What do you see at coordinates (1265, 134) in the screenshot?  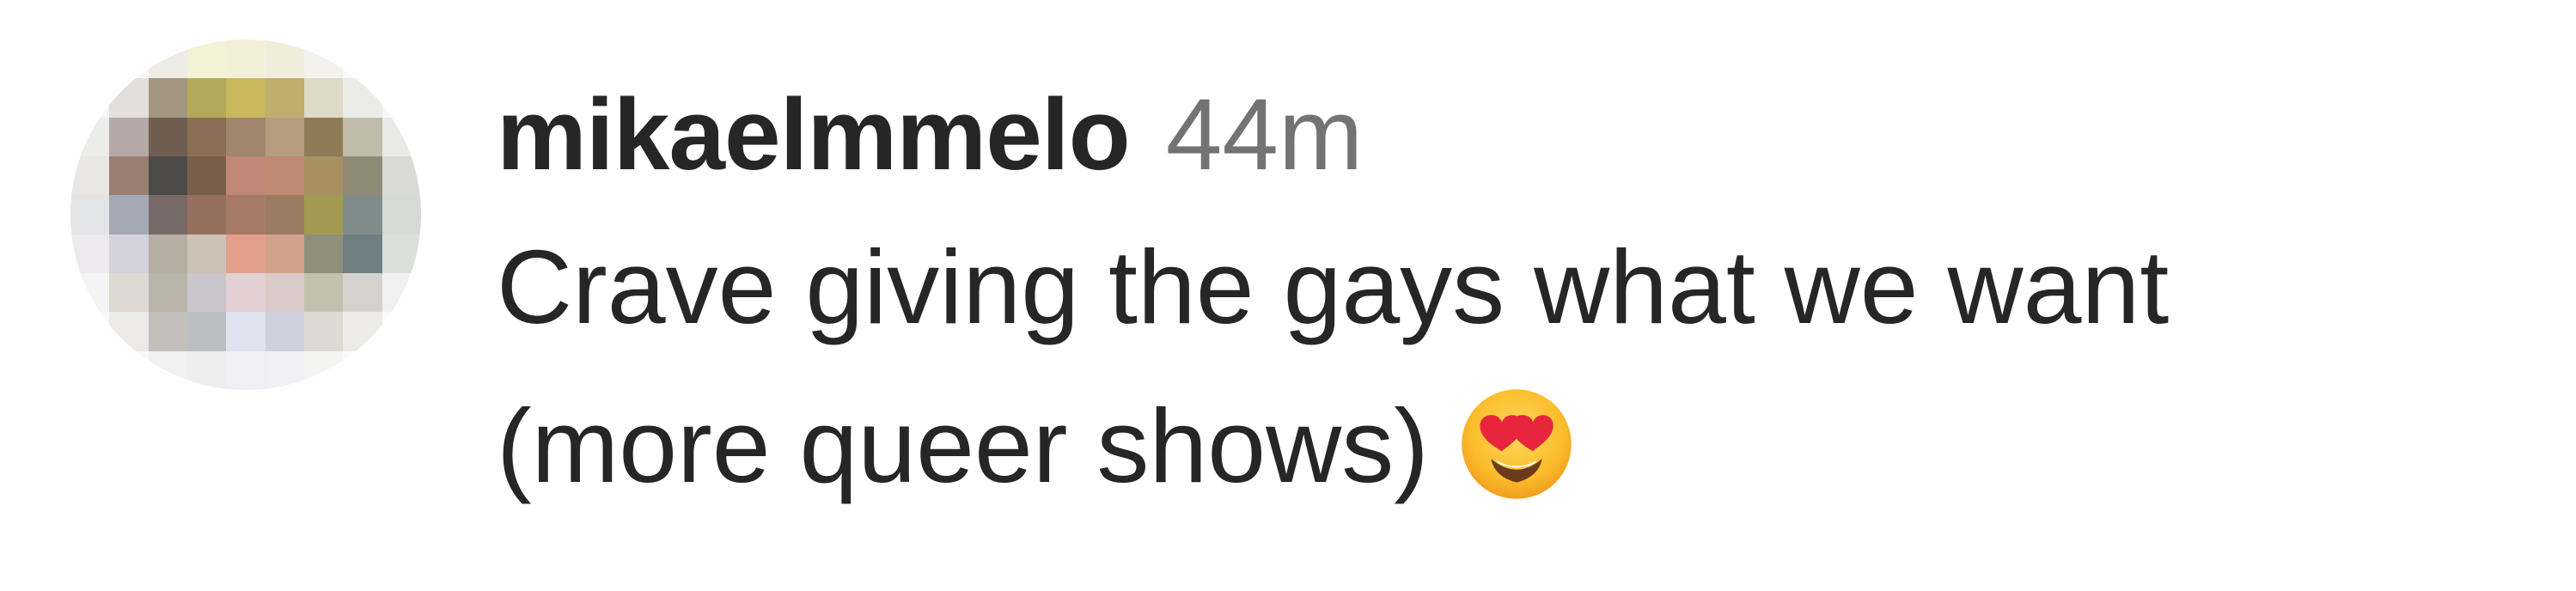 I see `comment-timestamp: 44m` at bounding box center [1265, 134].